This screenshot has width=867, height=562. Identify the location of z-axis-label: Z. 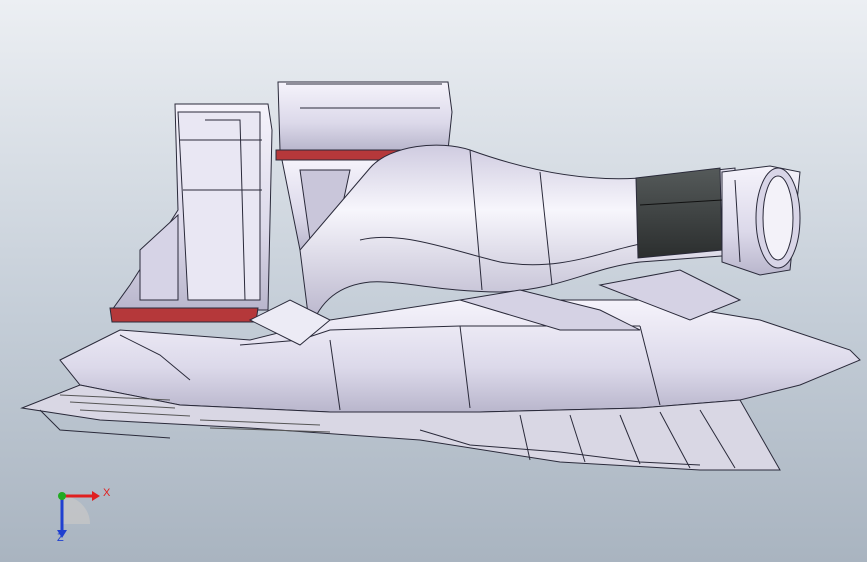
(60, 538).